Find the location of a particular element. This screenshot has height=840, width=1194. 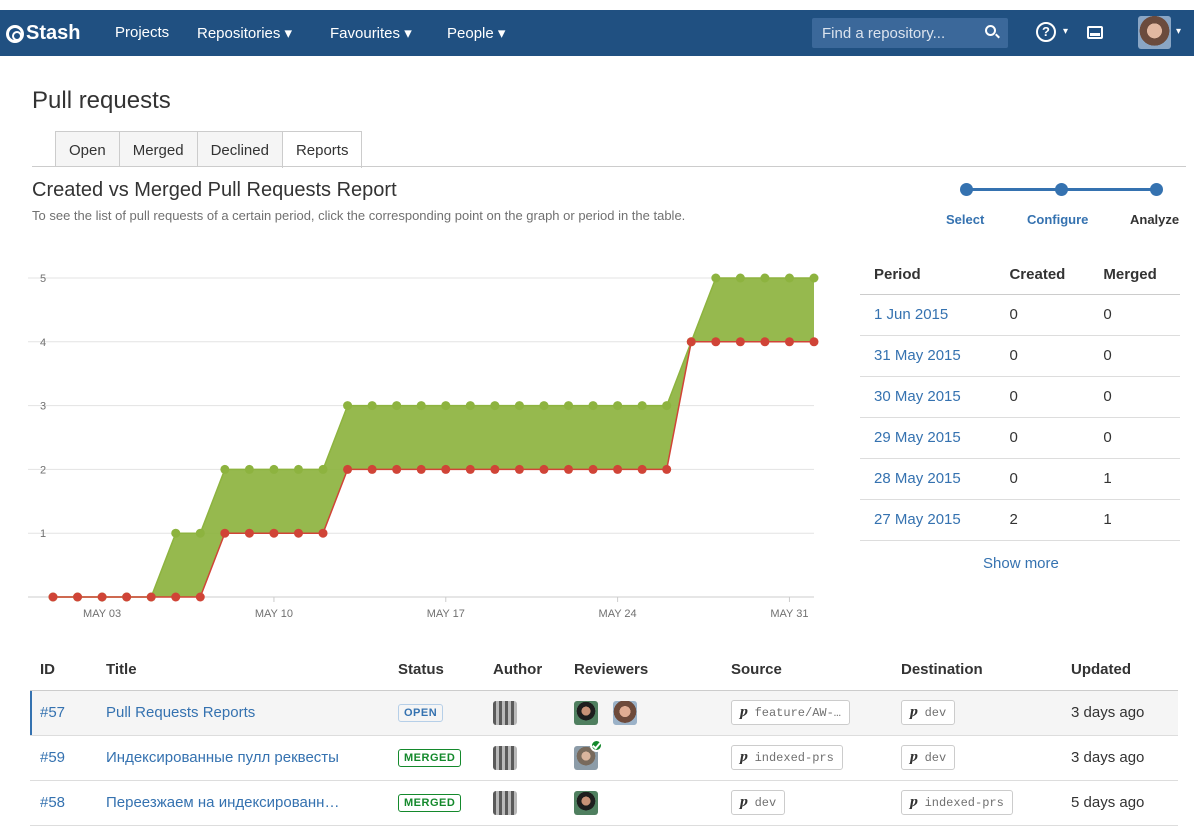

period-link: 28 May 2015 is located at coordinates (928, 479).